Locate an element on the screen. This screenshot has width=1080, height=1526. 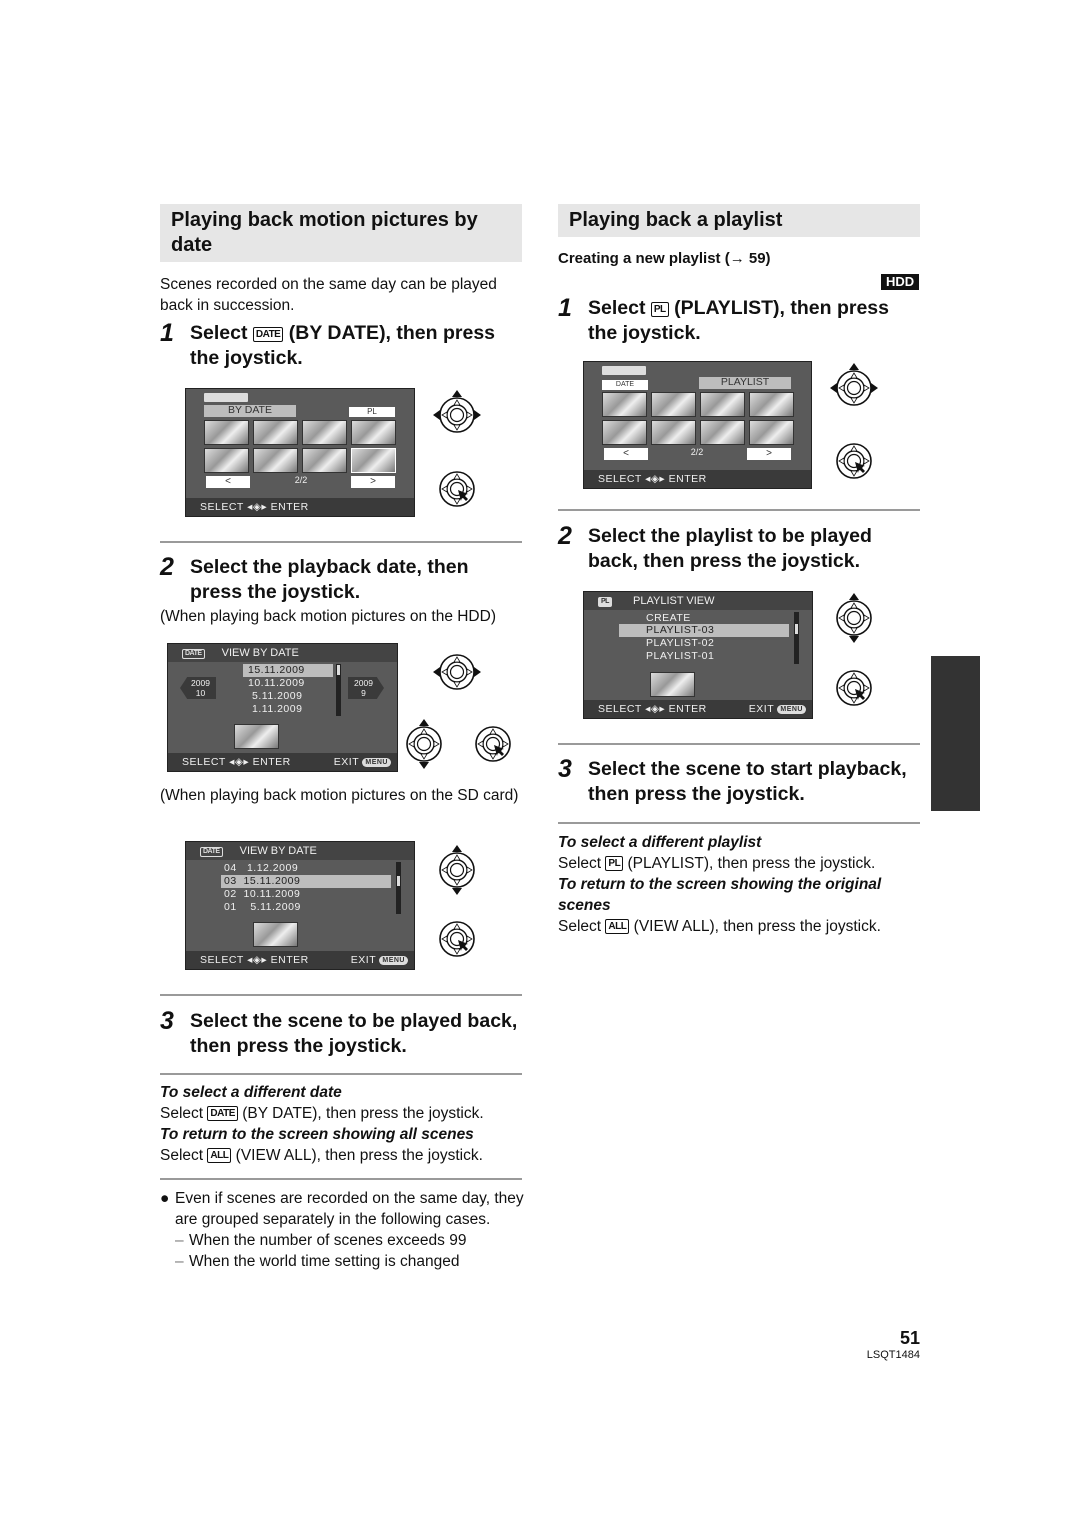
thumbnail-selected is located at coordinates (373, 460).